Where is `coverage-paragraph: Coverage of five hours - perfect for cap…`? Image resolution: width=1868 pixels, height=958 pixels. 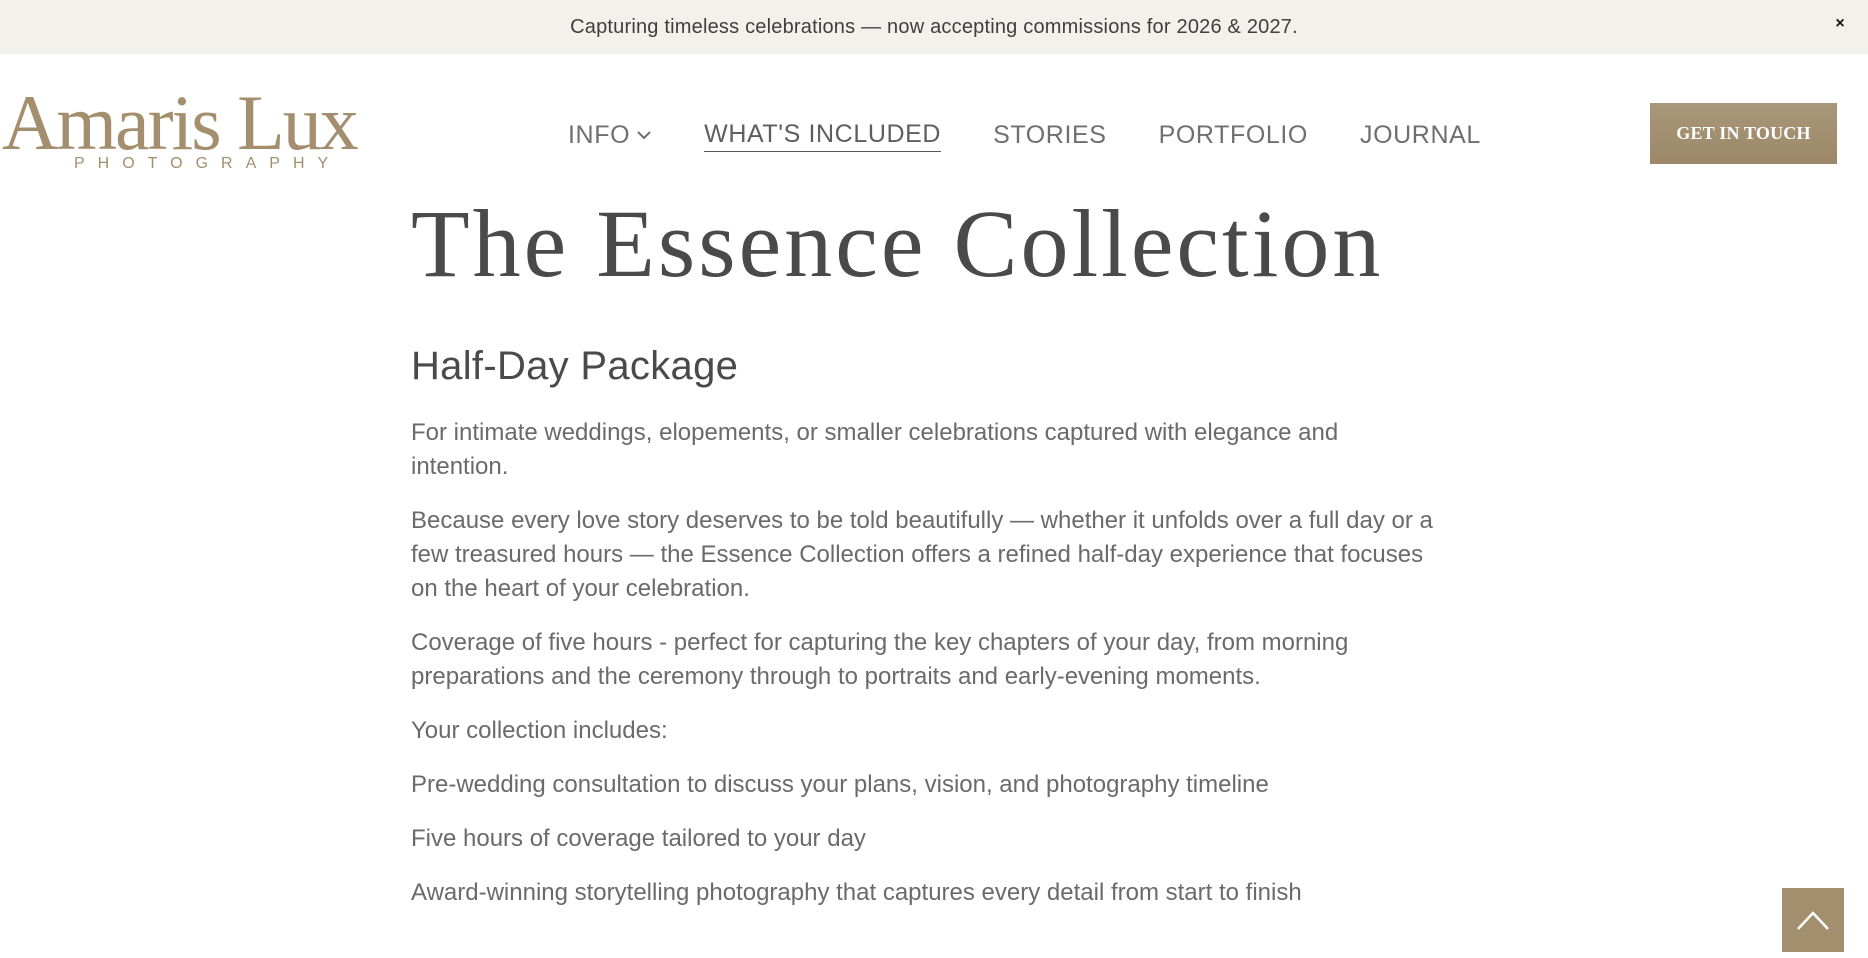
coverage-paragraph: Coverage of five hours - perfect for cap… is located at coordinates (880, 659).